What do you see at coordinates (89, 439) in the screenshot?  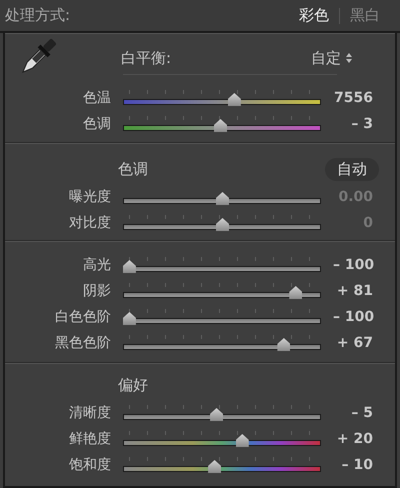 I see `slider-label: 鲜艳度` at bounding box center [89, 439].